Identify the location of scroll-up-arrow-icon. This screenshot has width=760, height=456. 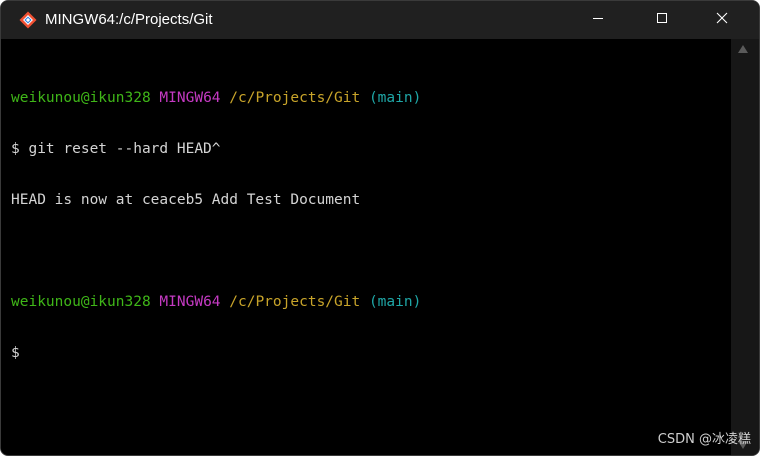
(743, 49).